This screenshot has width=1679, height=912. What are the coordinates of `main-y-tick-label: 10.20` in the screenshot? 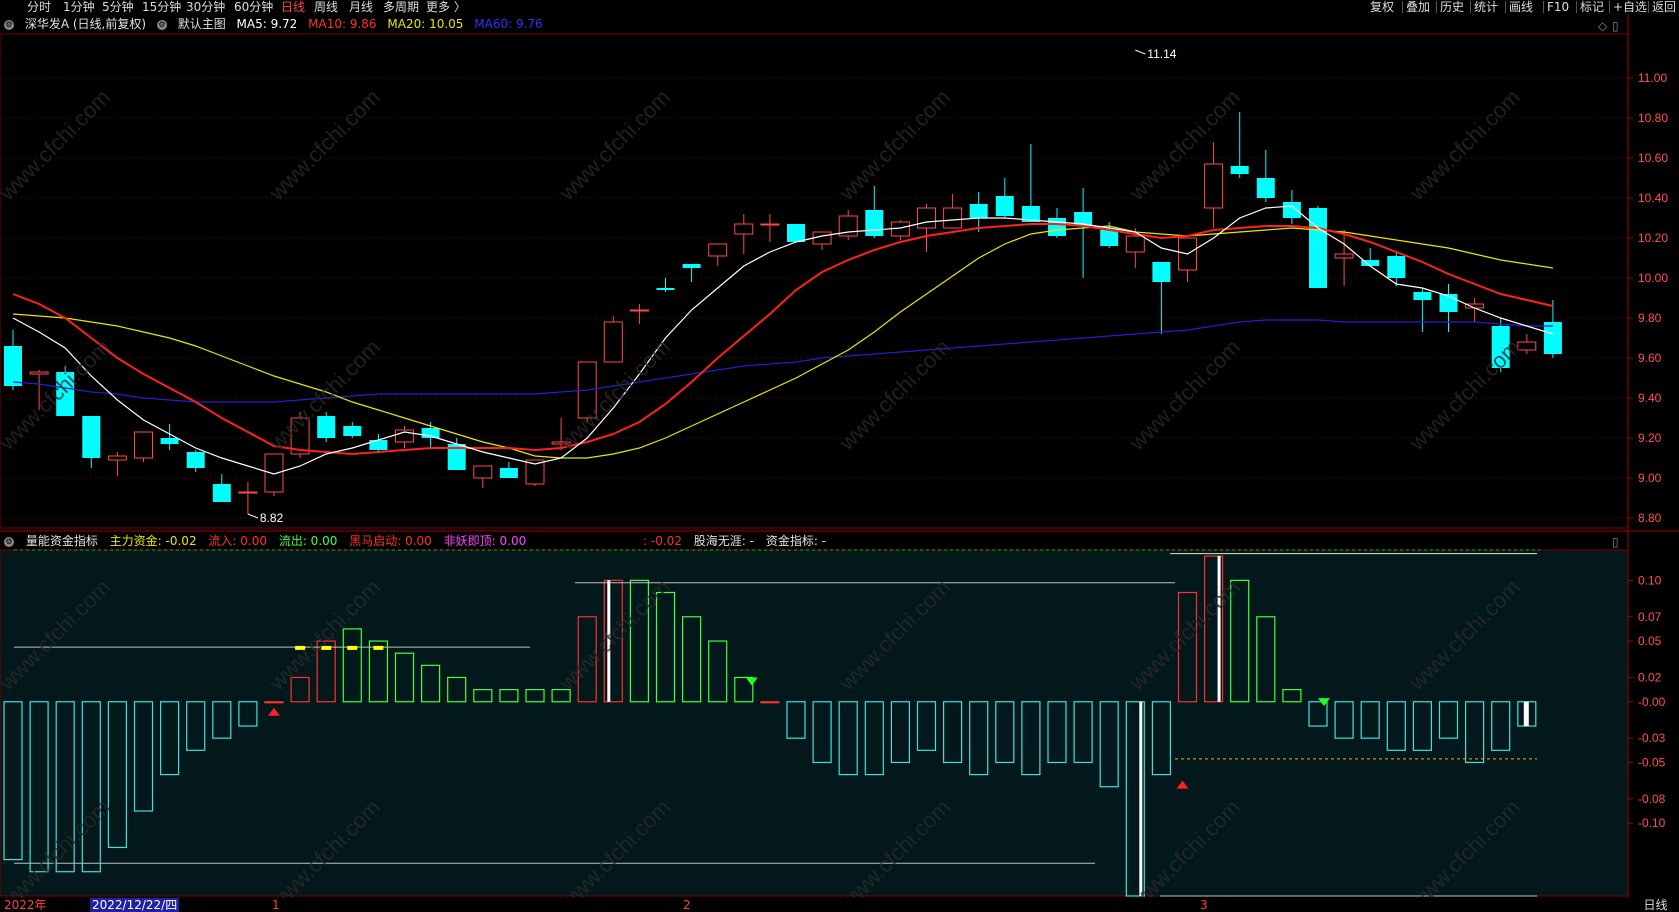 It's located at (1653, 238).